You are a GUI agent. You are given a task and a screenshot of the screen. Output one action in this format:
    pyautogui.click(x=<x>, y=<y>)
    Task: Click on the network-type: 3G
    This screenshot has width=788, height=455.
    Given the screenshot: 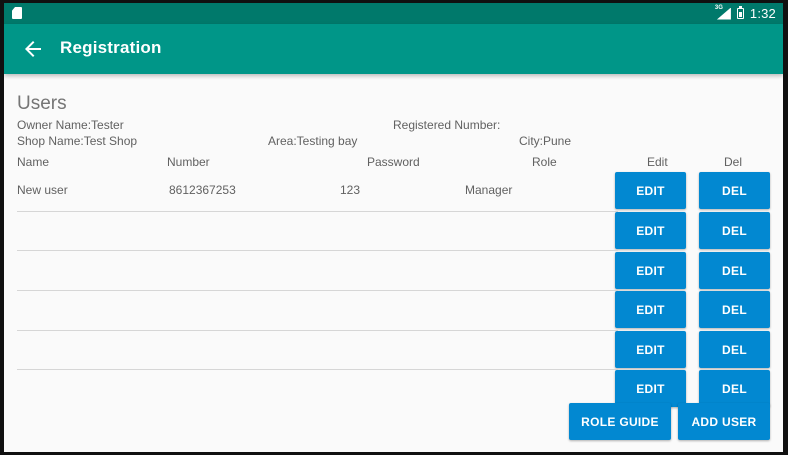 What is the action you would take?
    pyautogui.click(x=718, y=7)
    